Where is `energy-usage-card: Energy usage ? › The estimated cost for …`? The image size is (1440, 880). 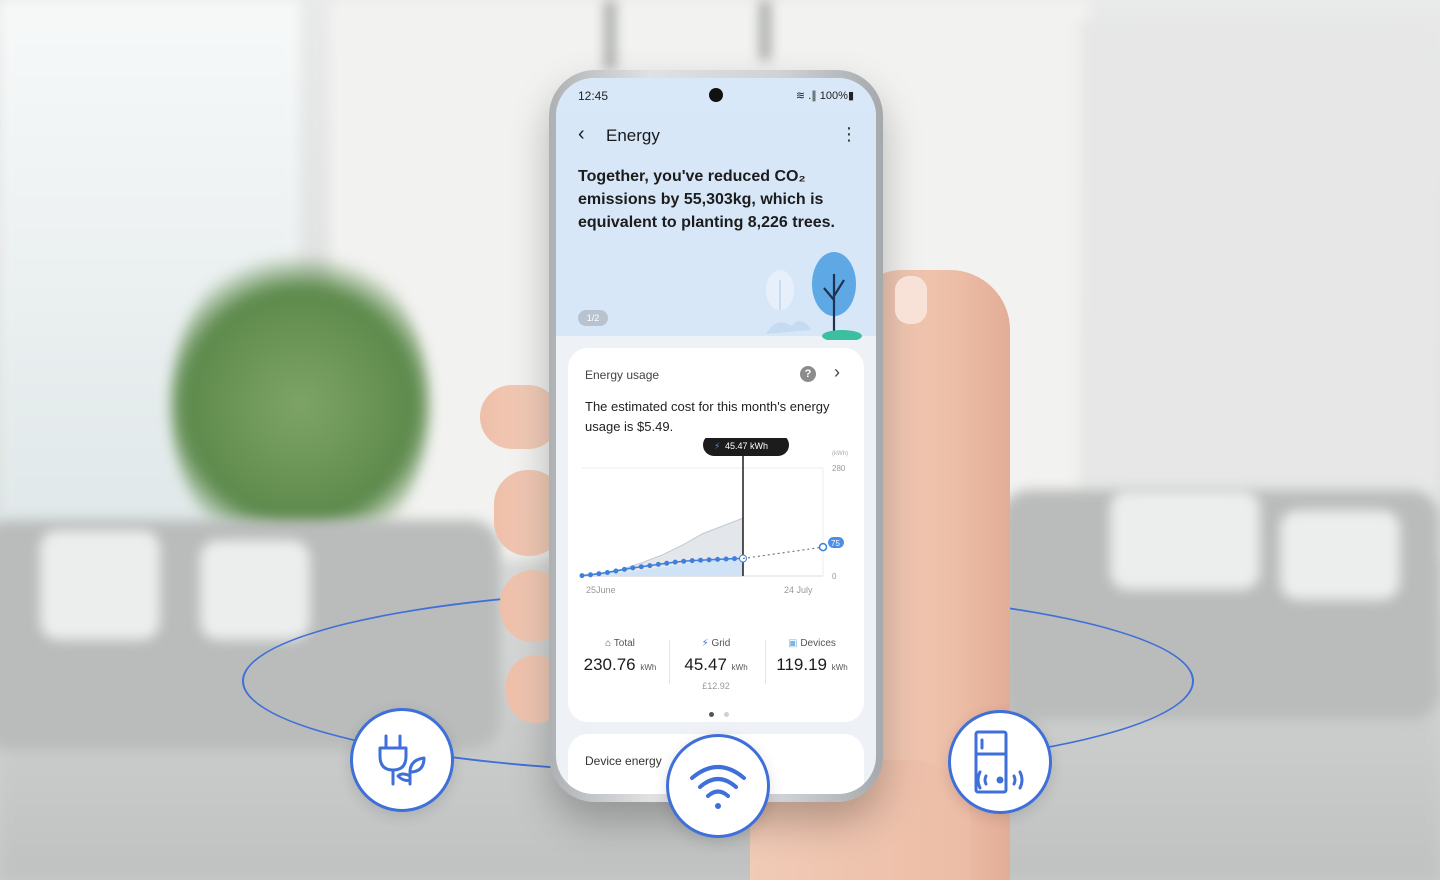
energy-usage-card: Energy usage ? › The estimated cost for … is located at coordinates (716, 535).